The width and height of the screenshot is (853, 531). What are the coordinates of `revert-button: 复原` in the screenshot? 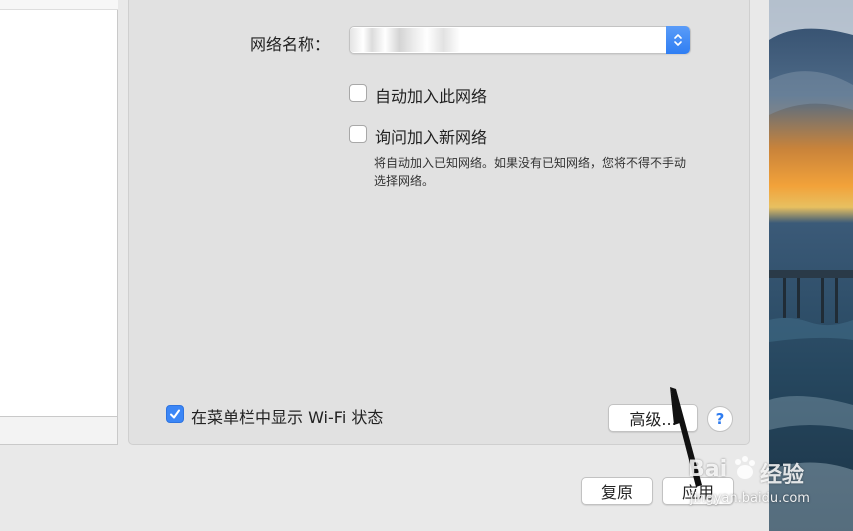 It's located at (617, 491).